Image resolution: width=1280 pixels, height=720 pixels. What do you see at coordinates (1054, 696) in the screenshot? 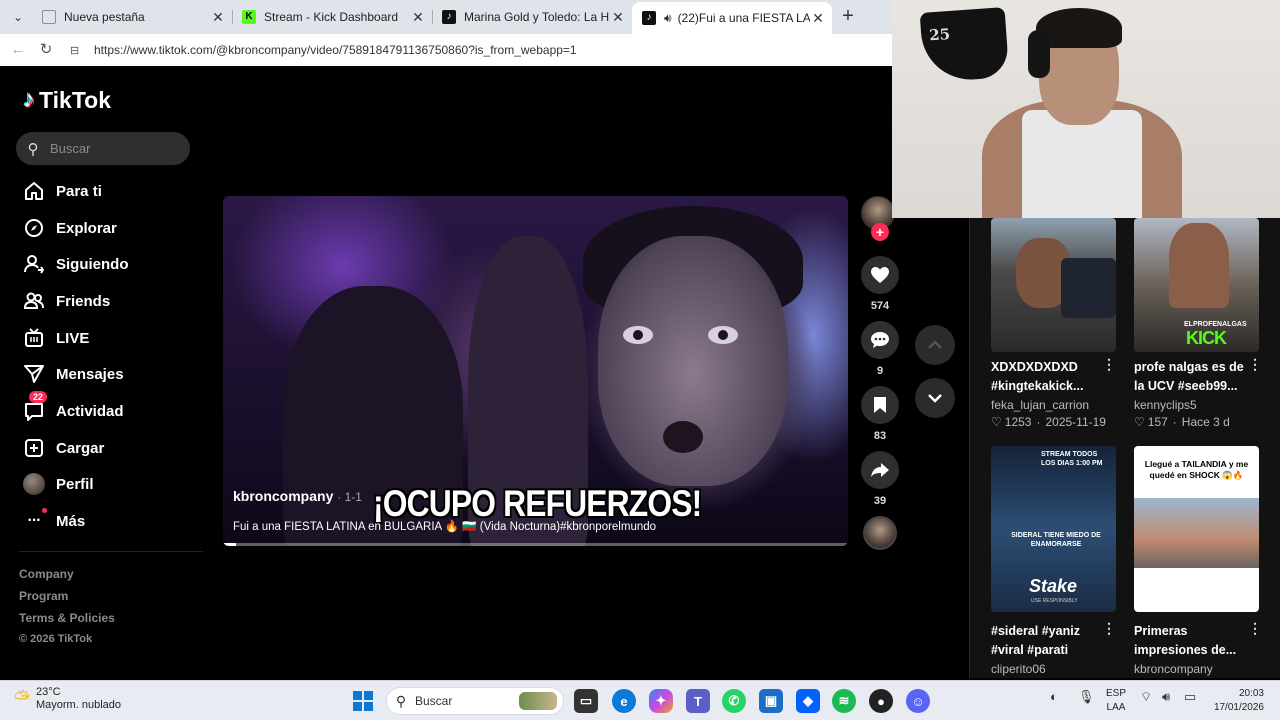
I see `tray-app-icon: ◐` at bounding box center [1054, 696].